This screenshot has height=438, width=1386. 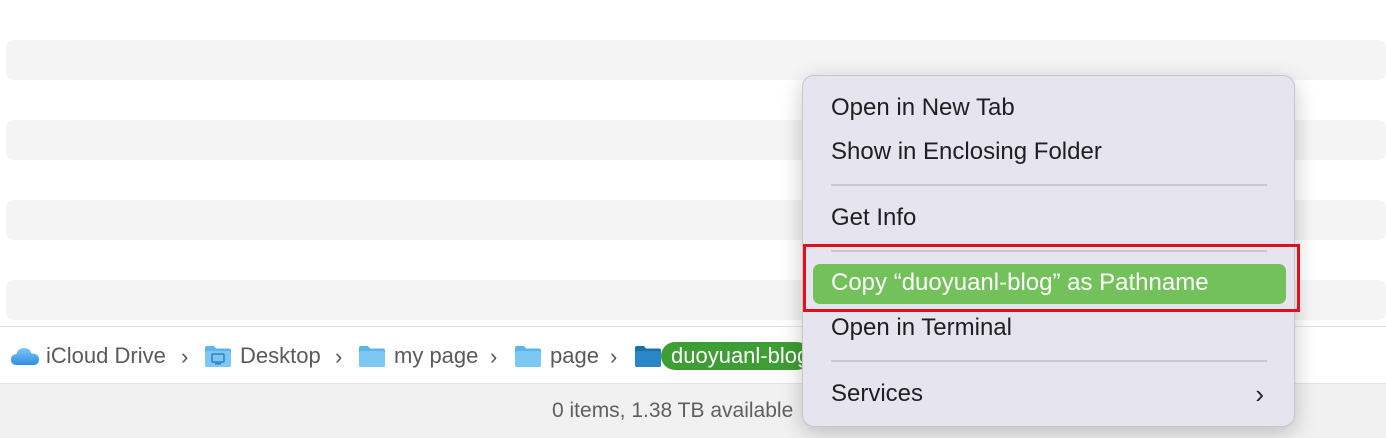 What do you see at coordinates (436, 355) in the screenshot?
I see `breadcrumb-label: my page` at bounding box center [436, 355].